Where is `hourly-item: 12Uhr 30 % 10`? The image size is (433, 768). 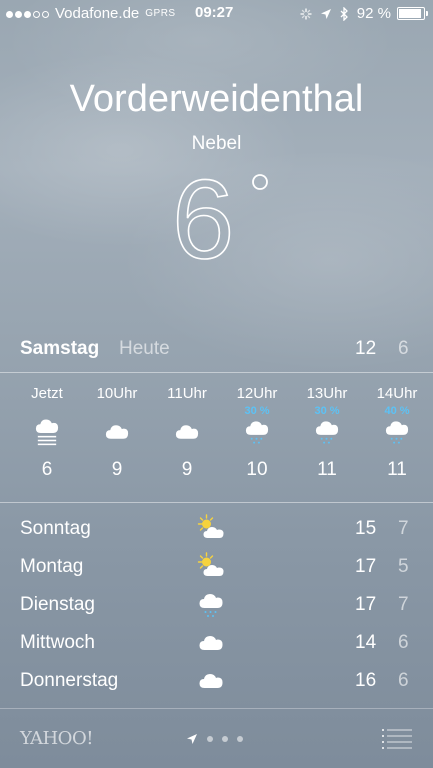 hourly-item: 12Uhr 30 % 10 is located at coordinates (257, 433).